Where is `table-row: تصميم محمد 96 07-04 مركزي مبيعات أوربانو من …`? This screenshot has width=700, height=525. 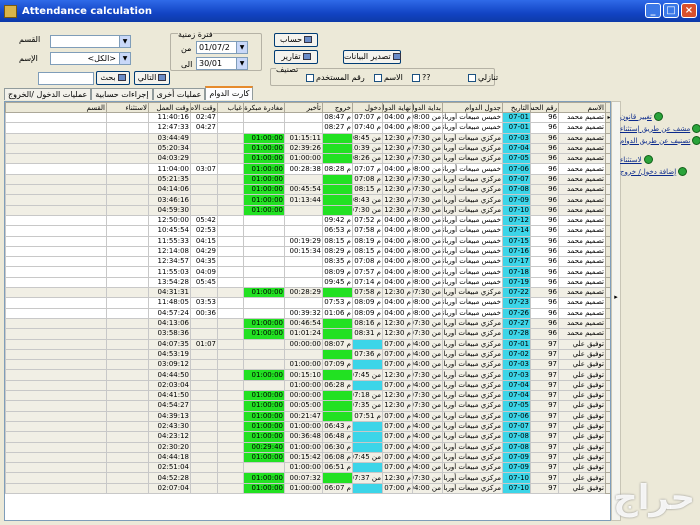 table-row: تصميم محمد 96 07-04 مركزي مبيعات أوربانو من … is located at coordinates (307, 148).